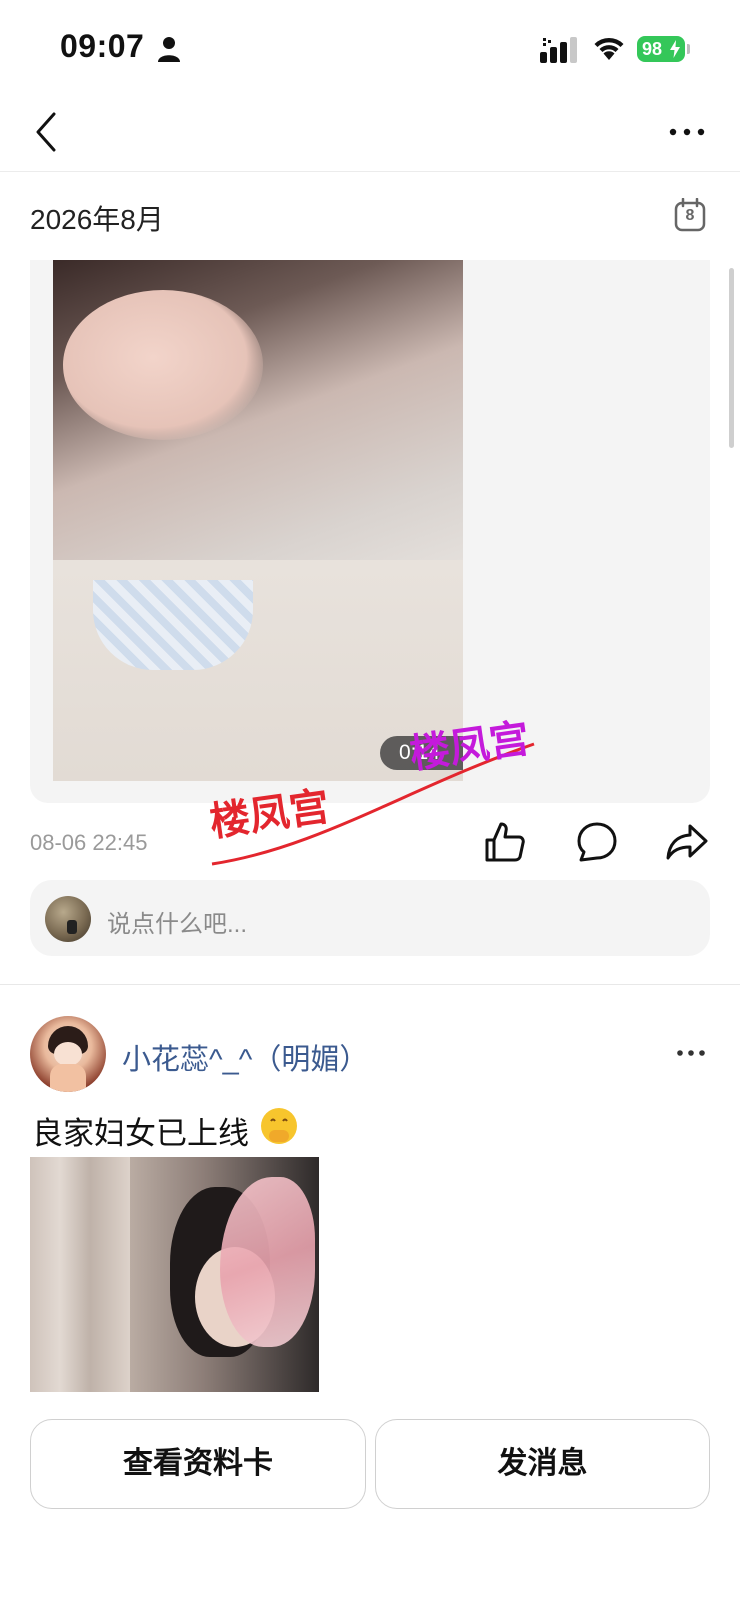 The height and width of the screenshot is (1600, 740). Describe the element at coordinates (72, 927) in the screenshot. I see `avatar-cat` at that location.